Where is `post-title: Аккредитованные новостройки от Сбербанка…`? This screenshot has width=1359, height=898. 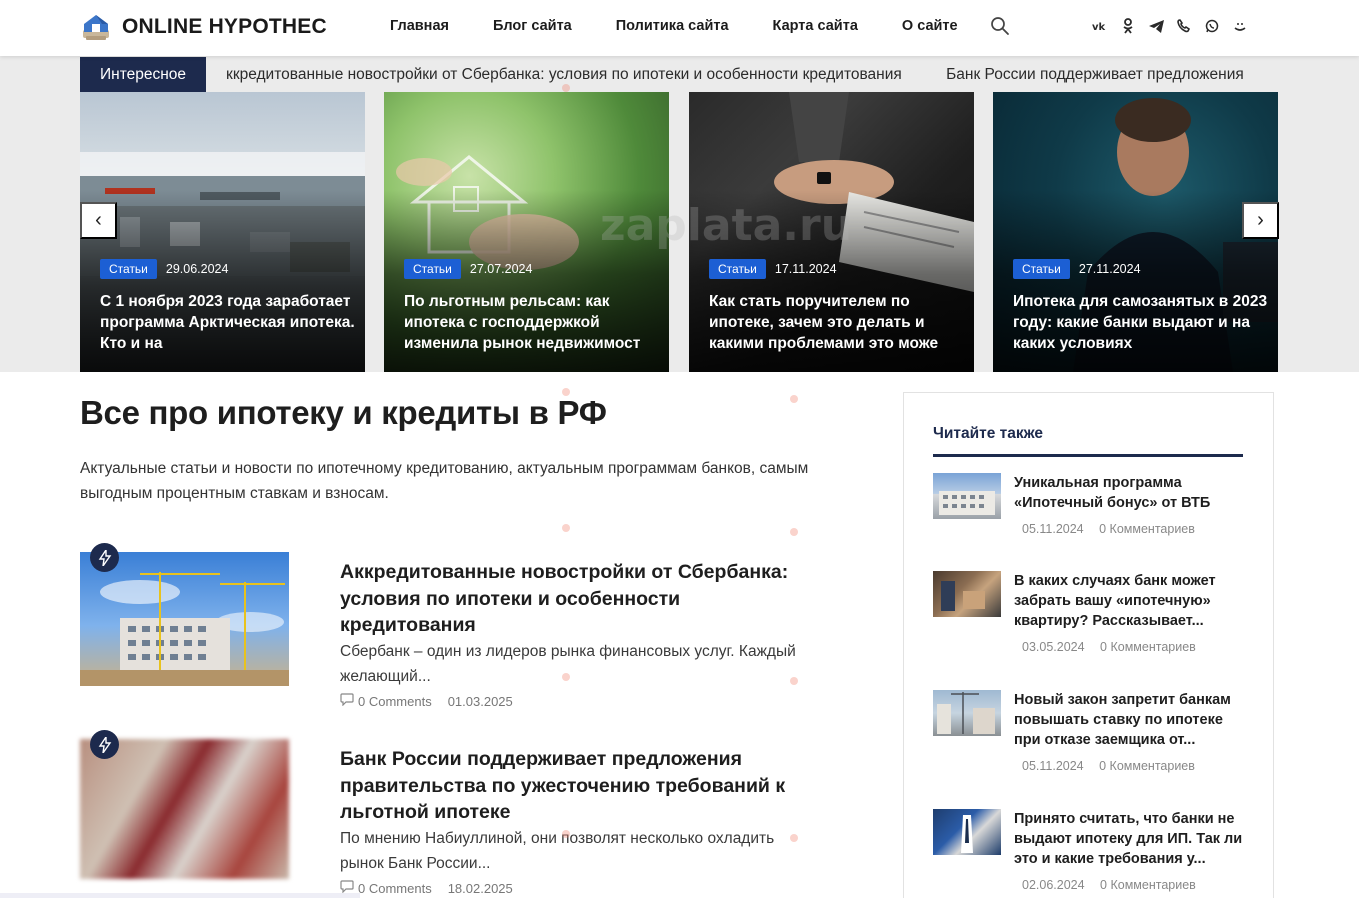 post-title: Аккредитованные новостройки от Сбербанка… is located at coordinates (575, 599).